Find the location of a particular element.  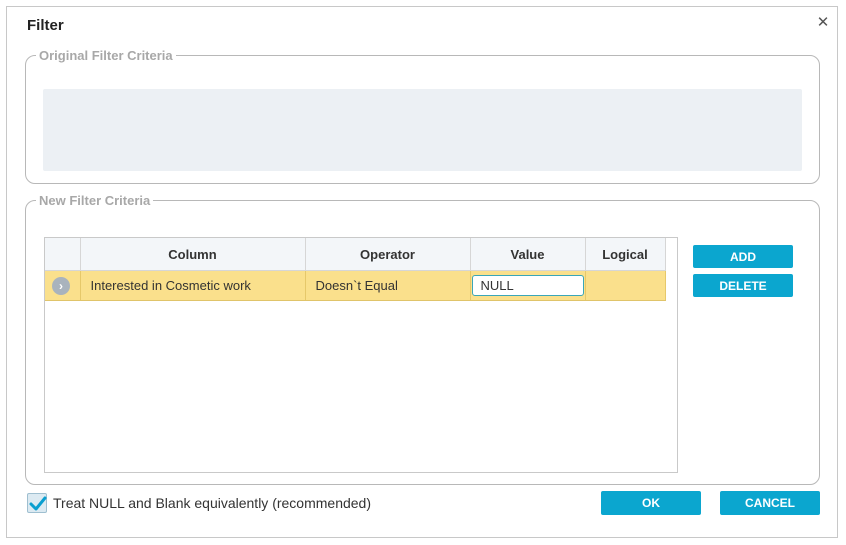

cancel-button: CANCEL is located at coordinates (770, 503).